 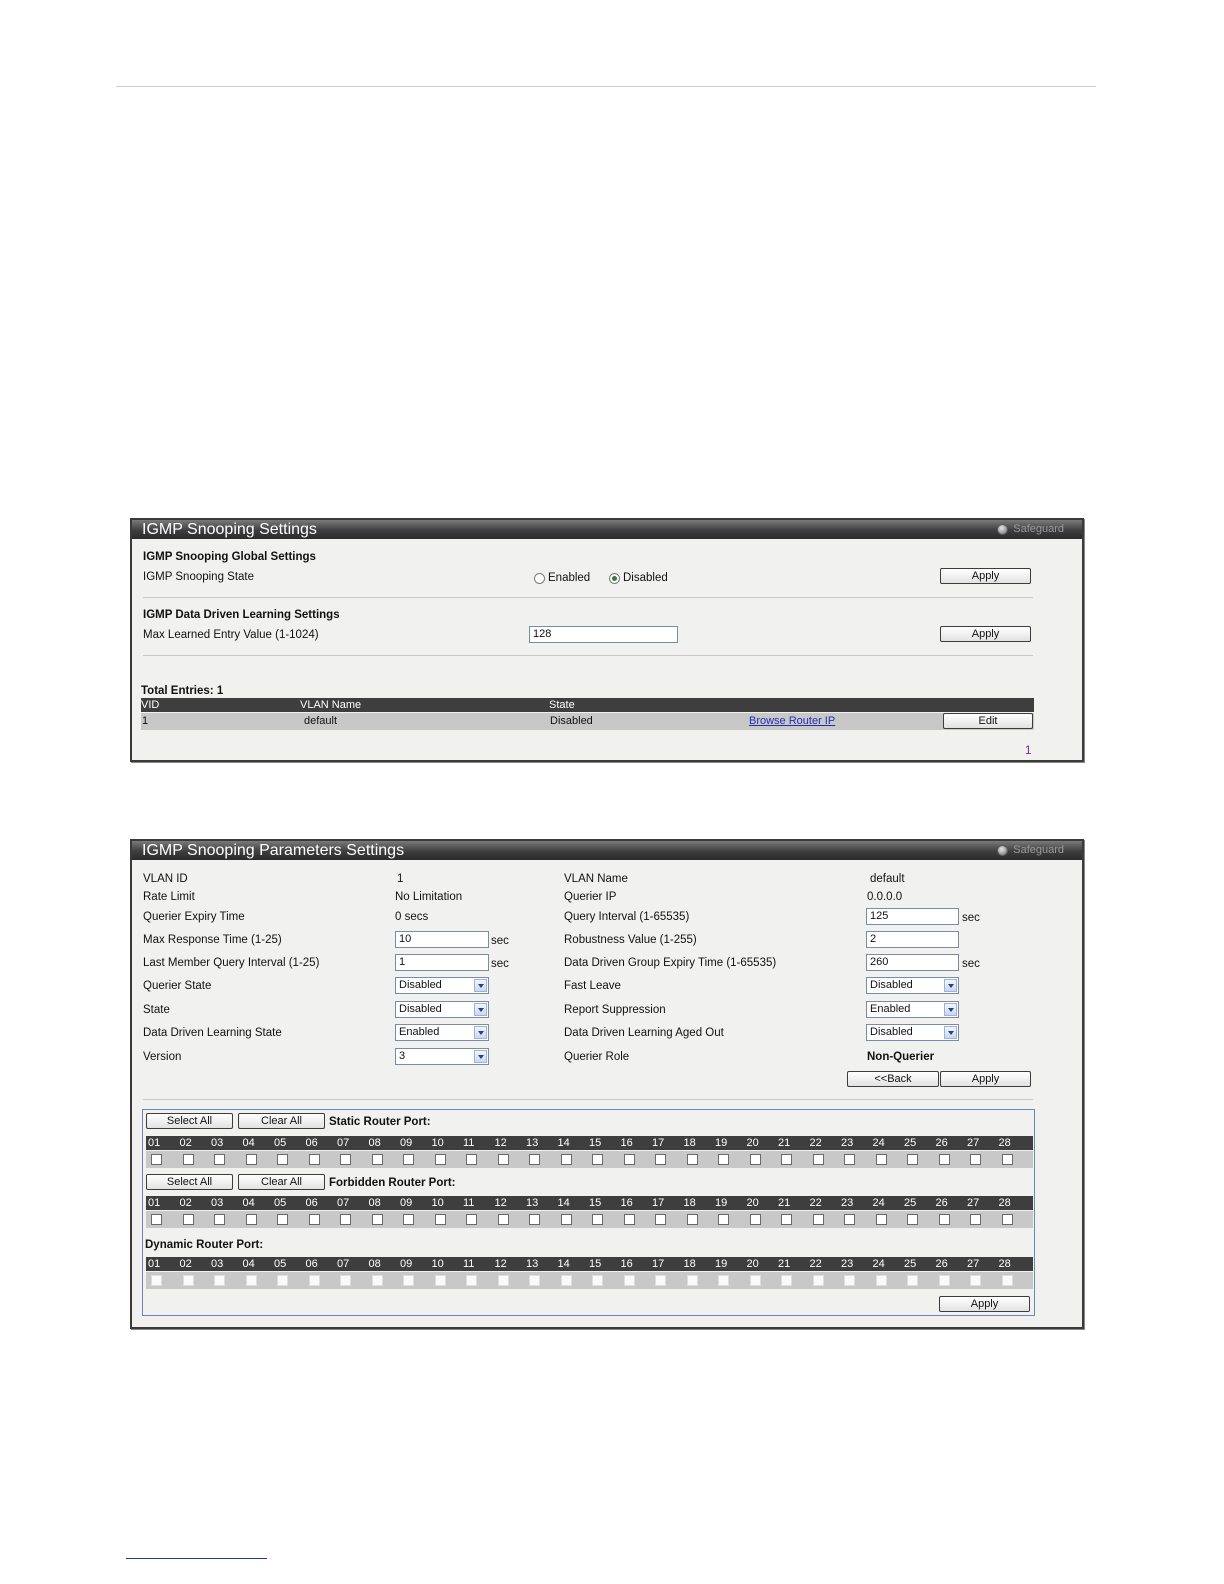 I want to click on radio-disabled, so click(x=614, y=578).